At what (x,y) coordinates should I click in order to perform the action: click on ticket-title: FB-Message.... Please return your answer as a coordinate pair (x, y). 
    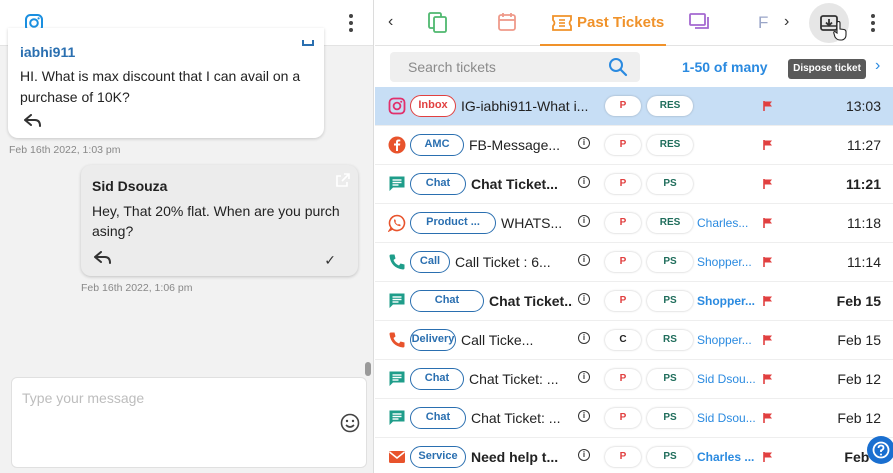
    Looking at the image, I should click on (521, 145).